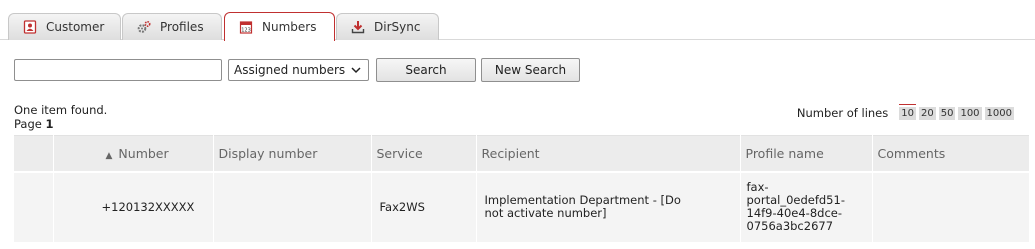 This screenshot has height=249, width=1035. I want to click on lines-option-100: 100, so click(970, 113).